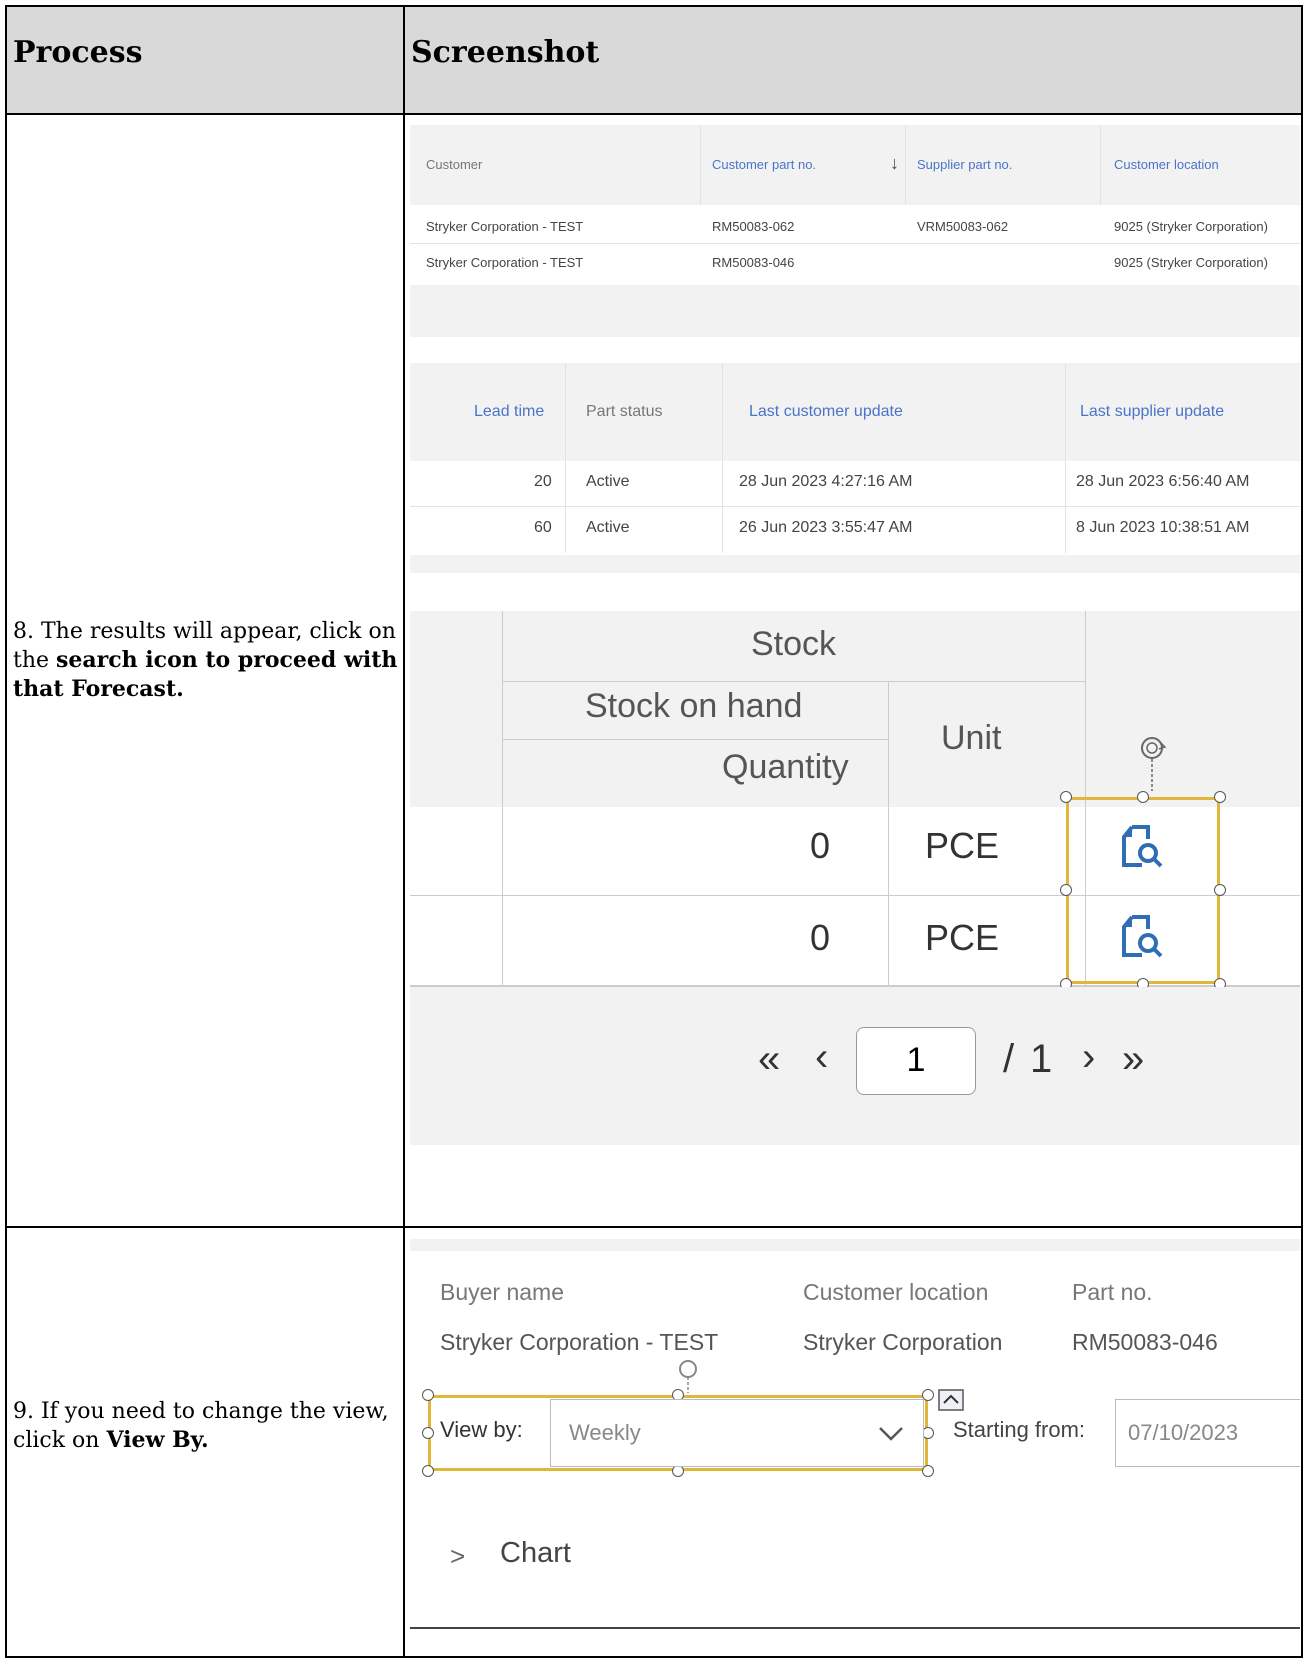 Image resolution: width=1310 pixels, height=1663 pixels. What do you see at coordinates (891, 1434) in the screenshot?
I see `chevron-down-icon` at bounding box center [891, 1434].